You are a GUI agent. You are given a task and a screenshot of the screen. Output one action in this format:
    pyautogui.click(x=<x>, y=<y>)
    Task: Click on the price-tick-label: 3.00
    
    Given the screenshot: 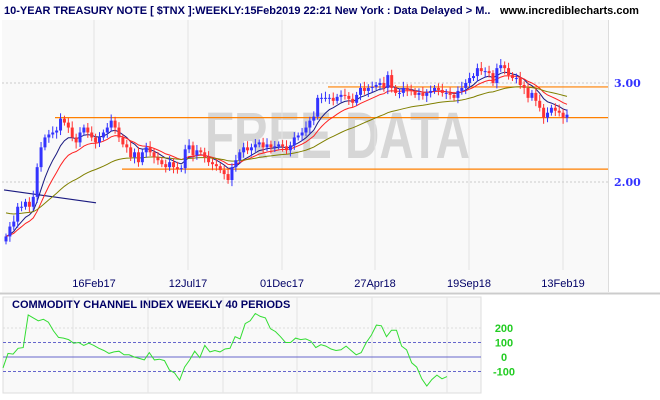 What is the action you would take?
    pyautogui.click(x=627, y=83)
    